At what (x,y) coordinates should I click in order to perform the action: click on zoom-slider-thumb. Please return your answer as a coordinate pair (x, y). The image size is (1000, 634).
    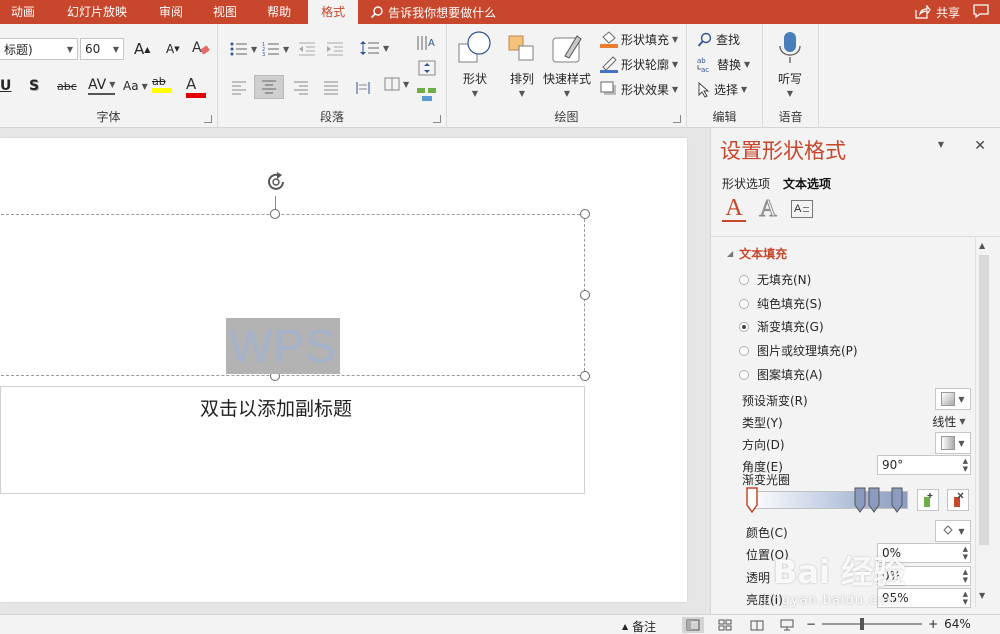
    Looking at the image, I should click on (862, 624).